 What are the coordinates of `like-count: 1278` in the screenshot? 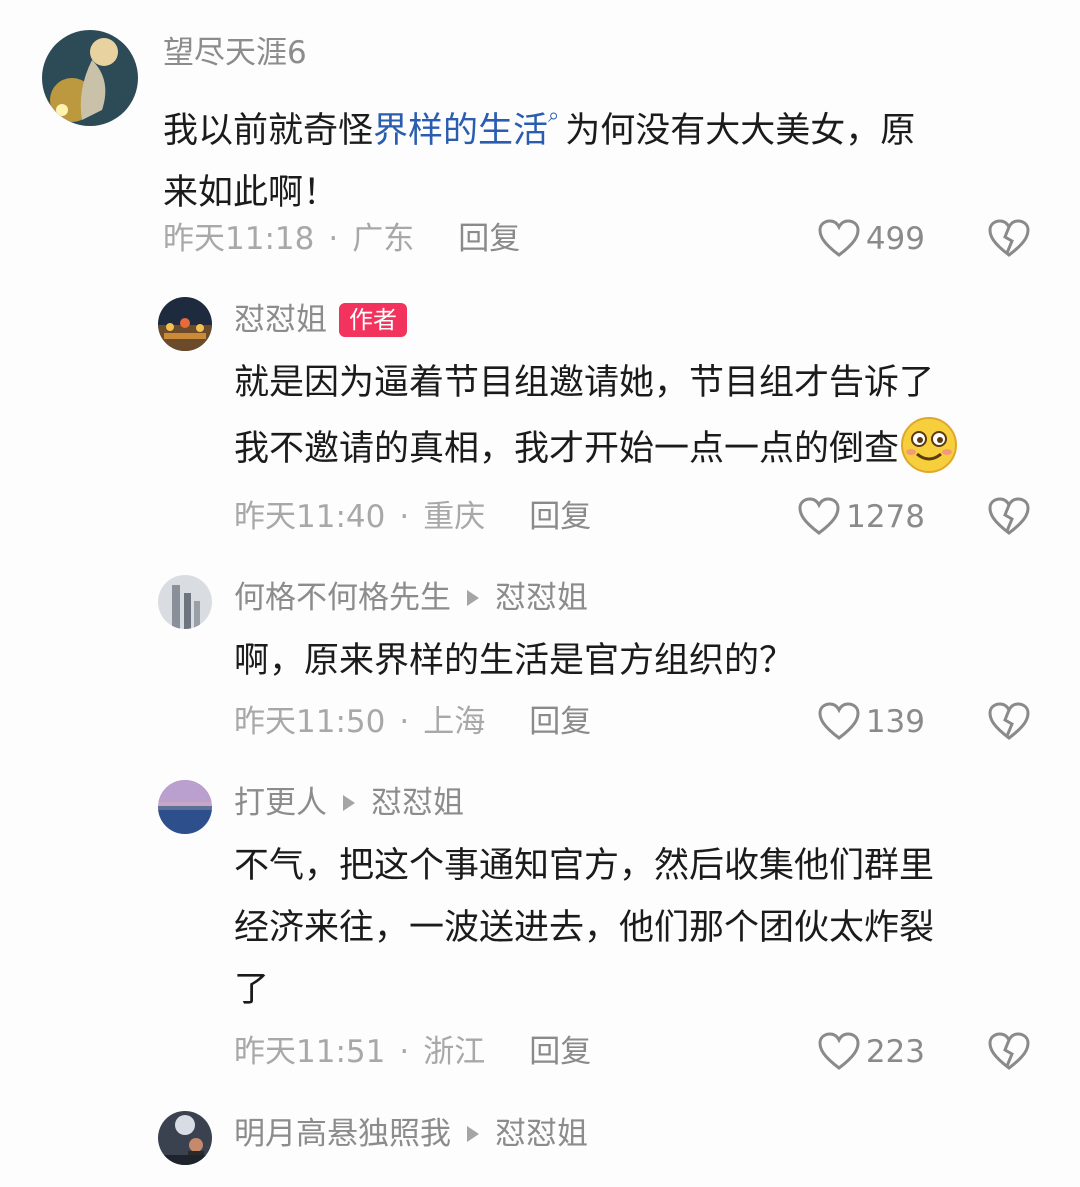 It's located at (885, 517).